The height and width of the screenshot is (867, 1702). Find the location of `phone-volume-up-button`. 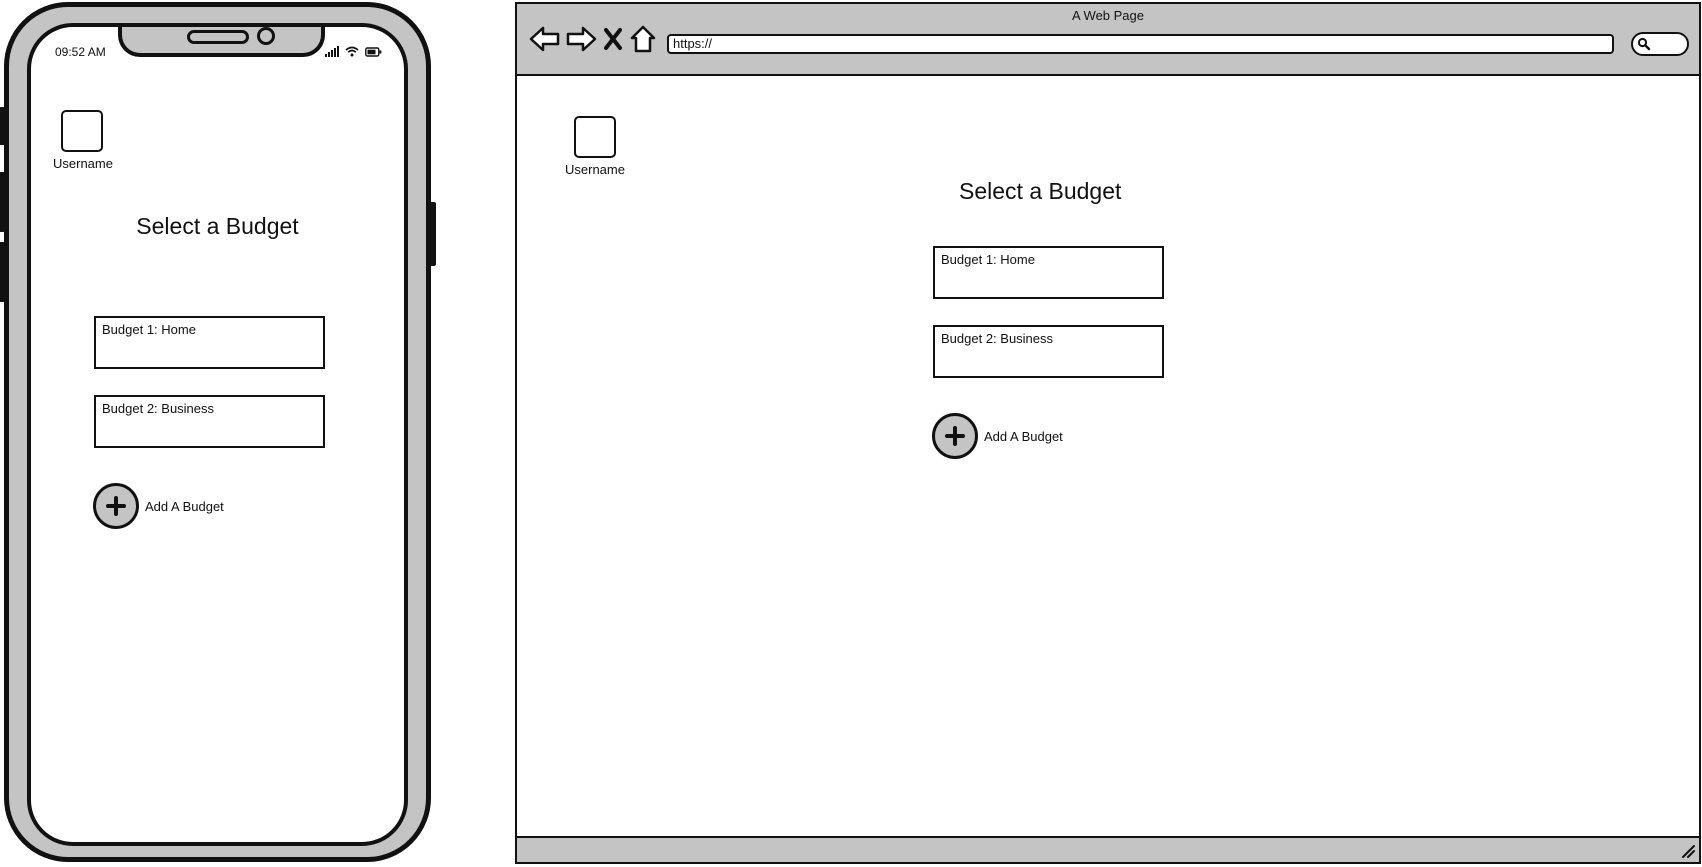

phone-volume-up-button is located at coordinates (2, 202).